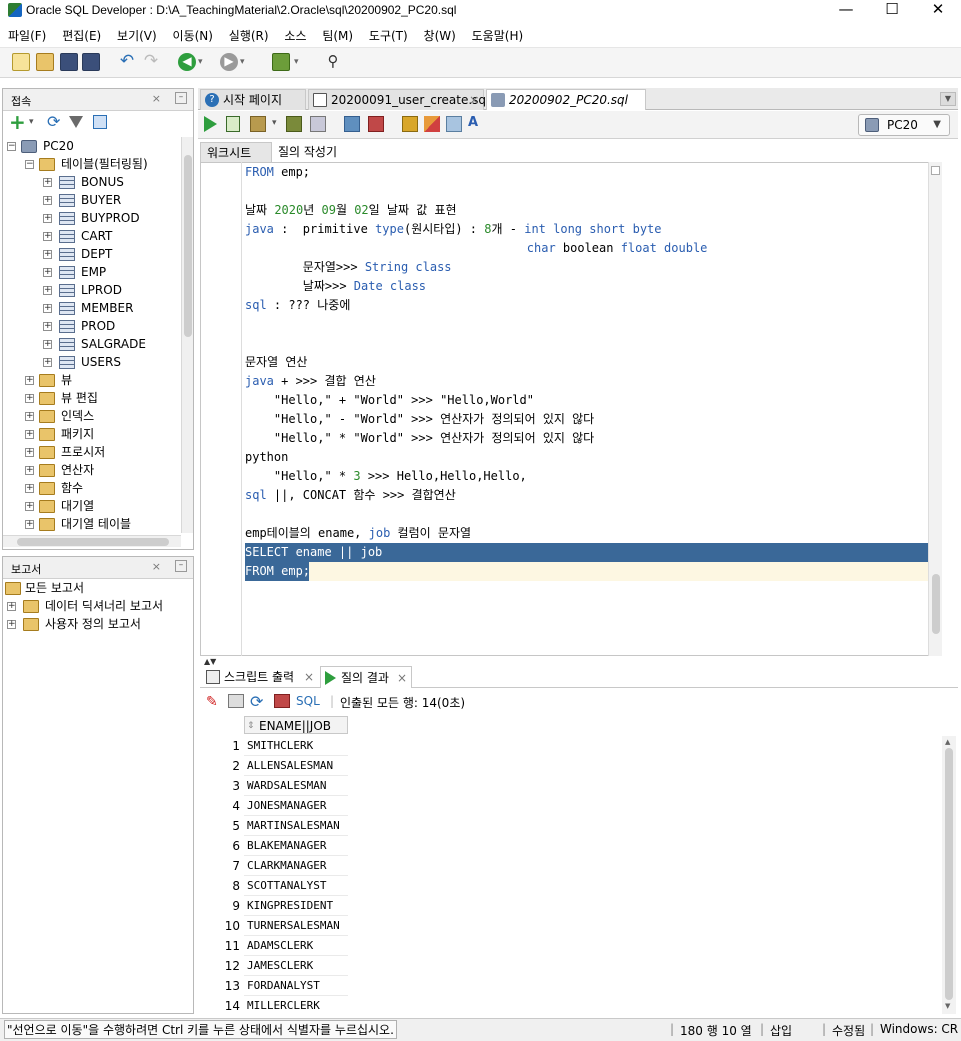 The width and height of the screenshot is (961, 1041). I want to click on new-file-icon, so click(21, 62).